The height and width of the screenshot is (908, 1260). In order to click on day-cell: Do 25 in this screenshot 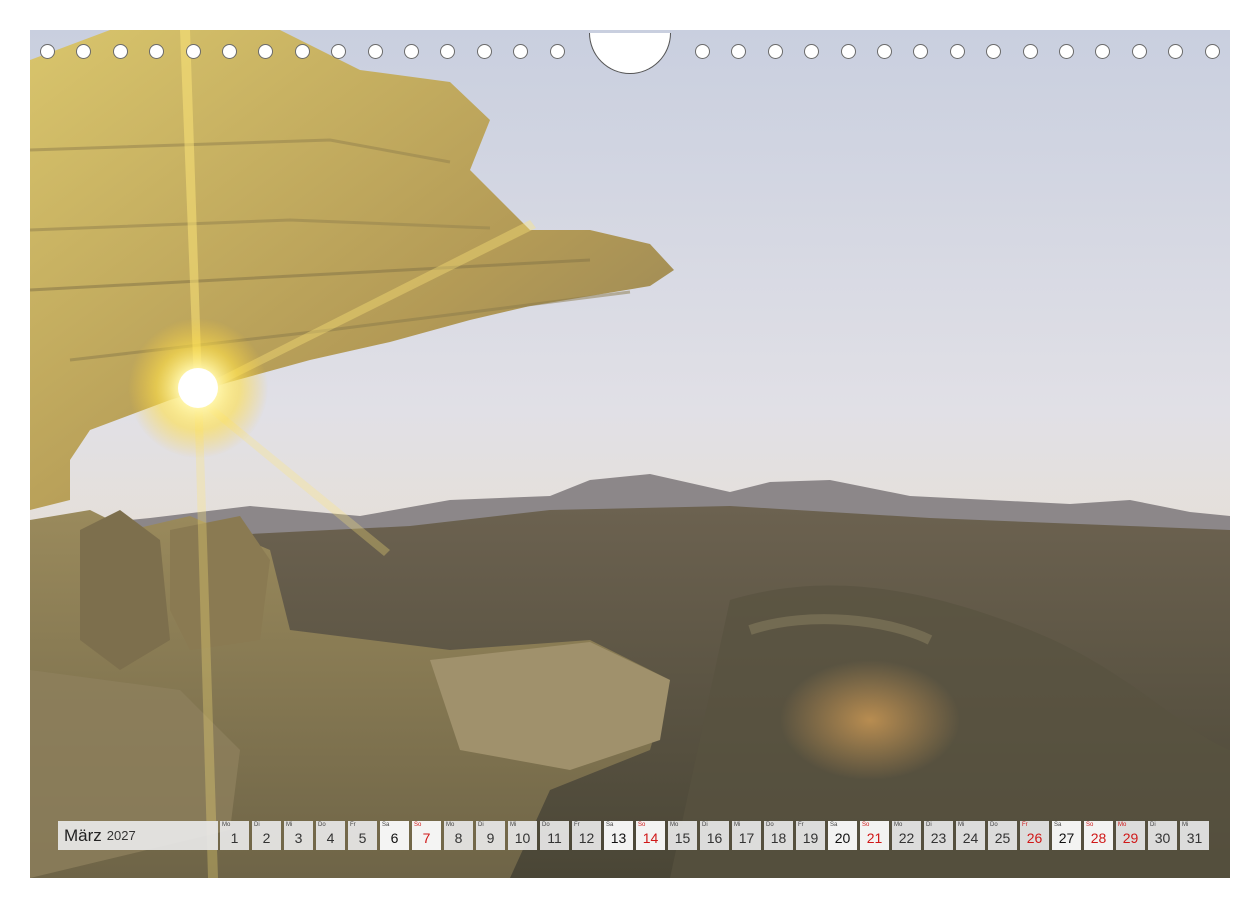, I will do `click(1002, 835)`.